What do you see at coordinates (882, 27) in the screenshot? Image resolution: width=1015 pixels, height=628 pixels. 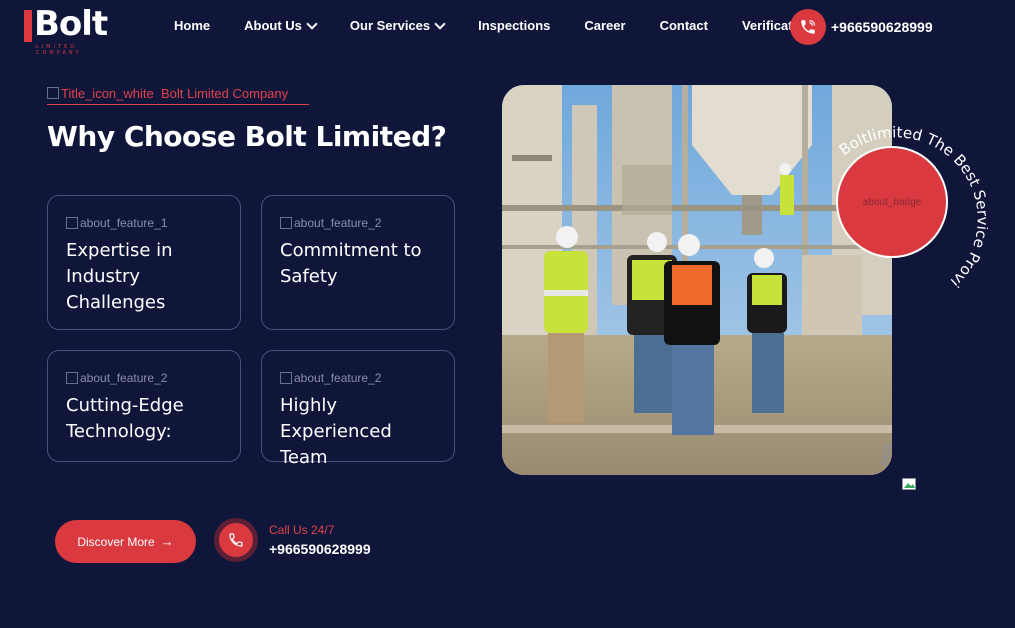 I see `header-phone-number: +966590628999` at bounding box center [882, 27].